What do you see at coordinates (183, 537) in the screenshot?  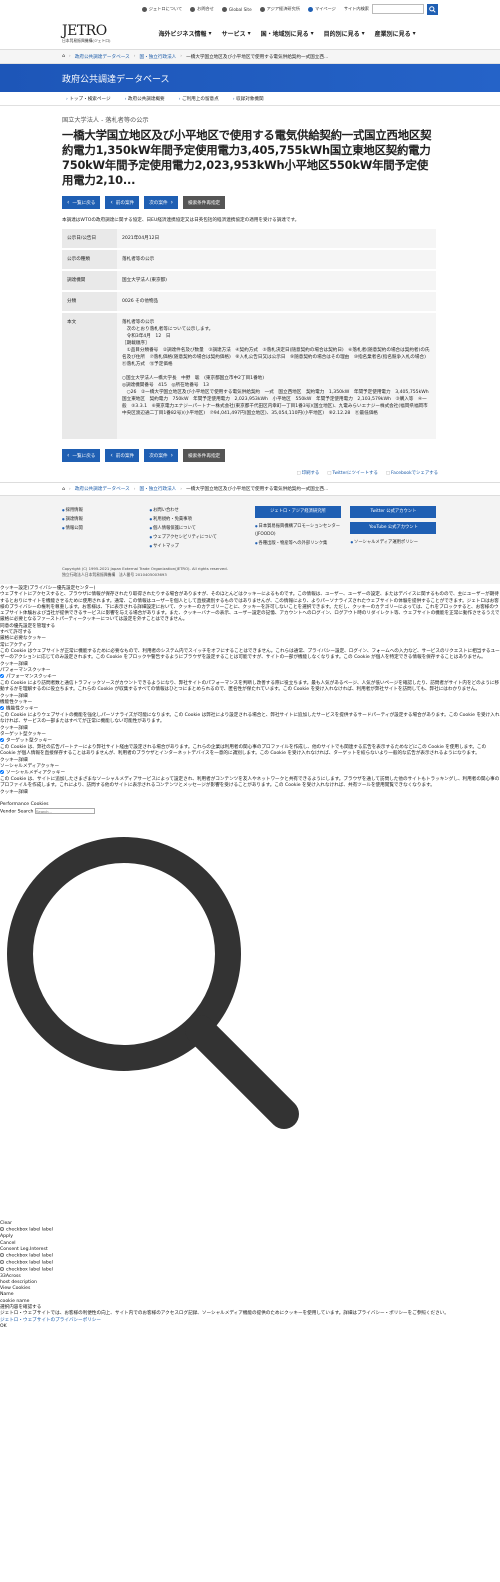 I see `footer-link: ウェブアクセシビリティについて` at bounding box center [183, 537].